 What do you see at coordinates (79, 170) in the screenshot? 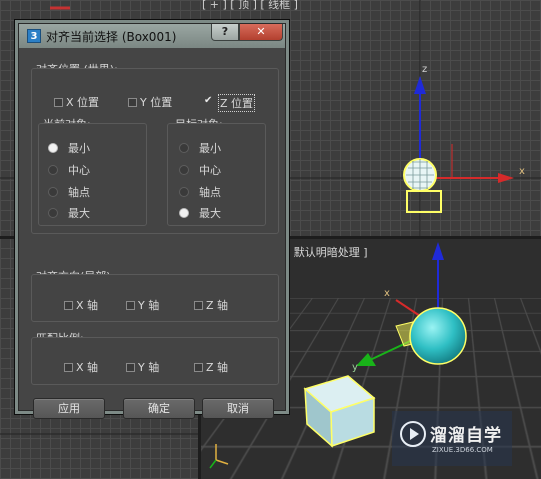
I see `current-center-label: 中心` at bounding box center [79, 170].